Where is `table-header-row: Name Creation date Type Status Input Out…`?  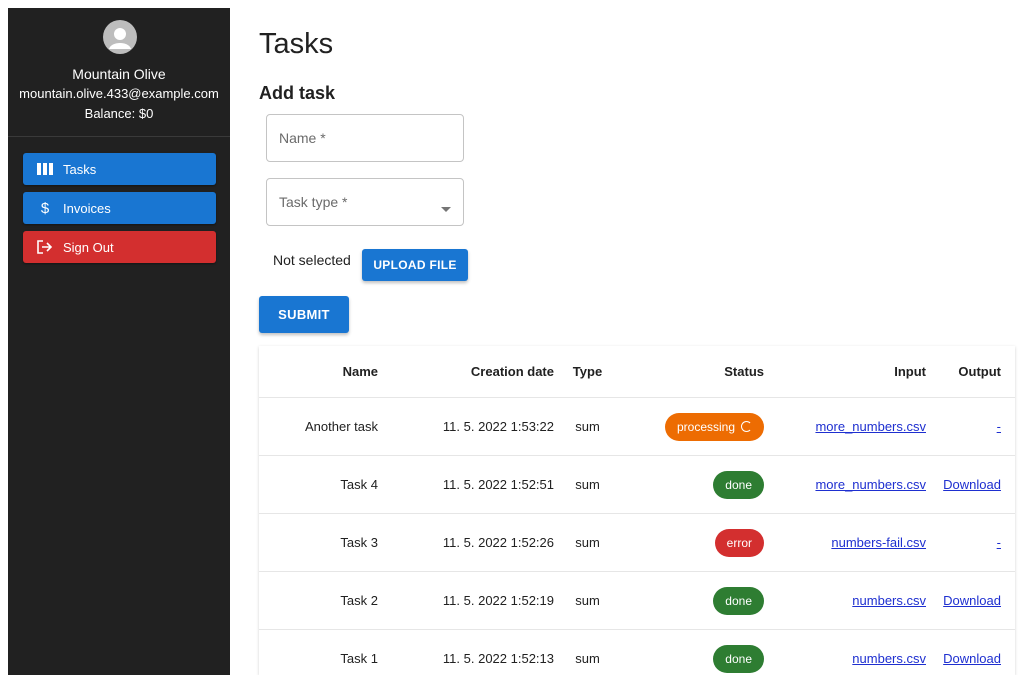
table-header-row: Name Creation date Type Status Input Out… is located at coordinates (637, 372).